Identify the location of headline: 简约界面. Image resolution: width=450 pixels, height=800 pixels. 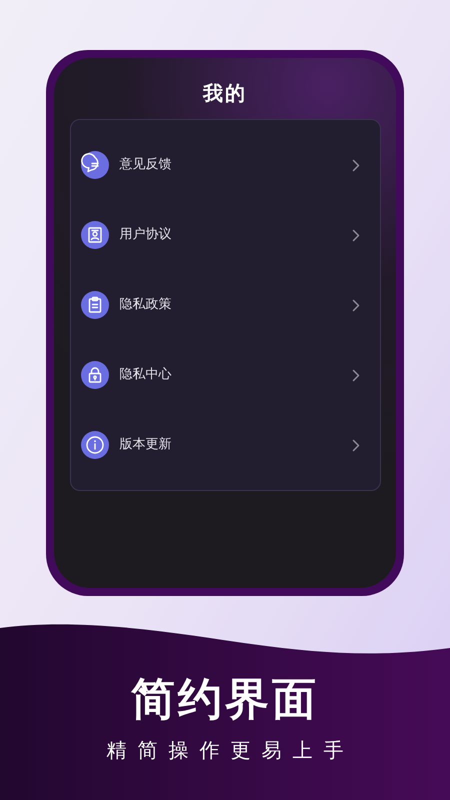
(225, 700).